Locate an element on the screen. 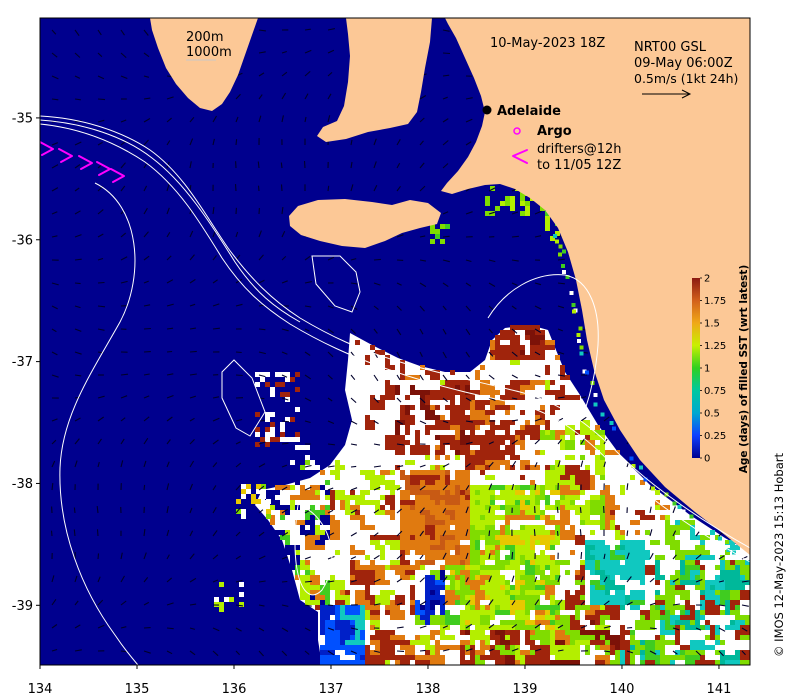 Image resolution: width=792 pixels, height=700 pixels. city-label: Adelaide is located at coordinates (529, 111).